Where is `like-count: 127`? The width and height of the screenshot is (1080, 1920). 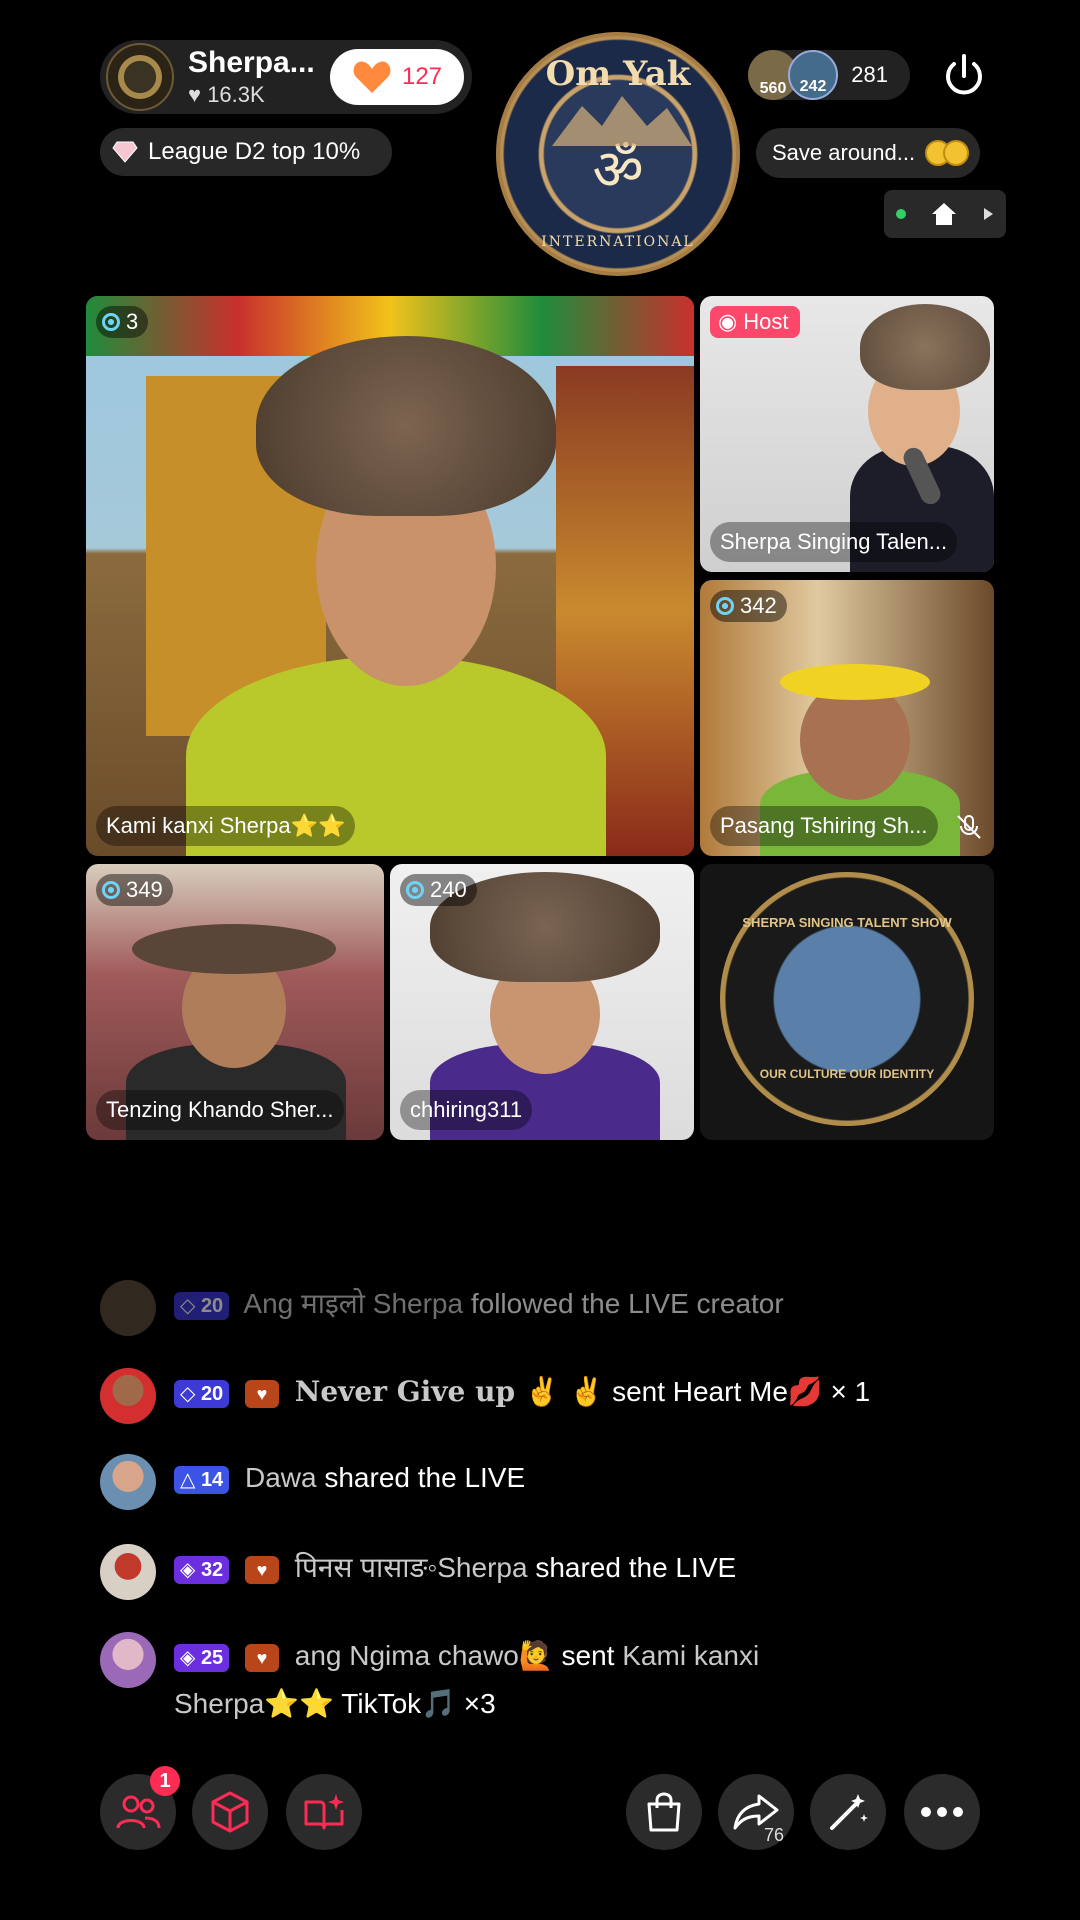
like-count: 127 is located at coordinates (422, 76).